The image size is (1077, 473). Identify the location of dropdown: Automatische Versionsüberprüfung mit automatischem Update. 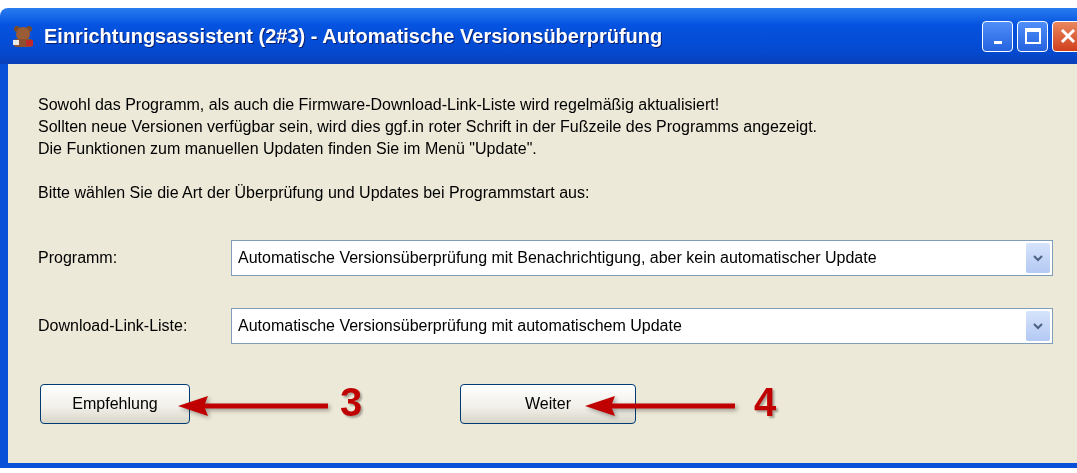
(642, 326).